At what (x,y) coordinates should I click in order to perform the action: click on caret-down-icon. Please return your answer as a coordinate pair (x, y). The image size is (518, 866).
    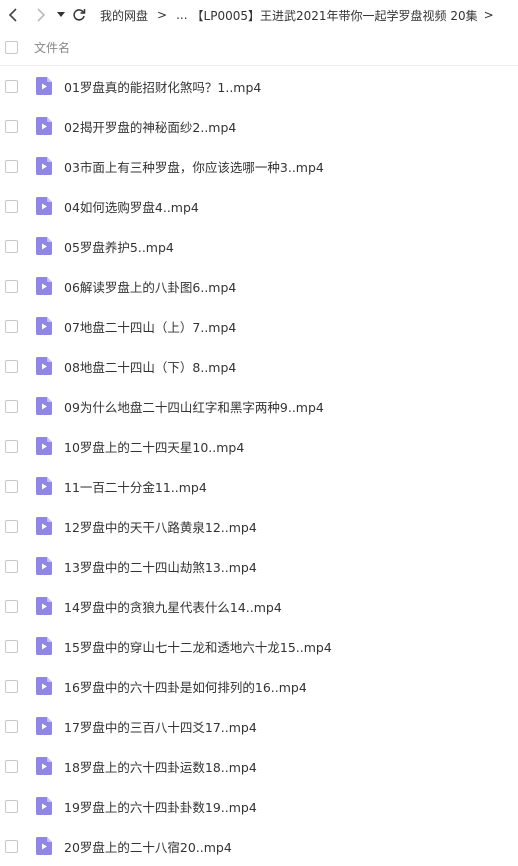
    Looking at the image, I should click on (61, 14).